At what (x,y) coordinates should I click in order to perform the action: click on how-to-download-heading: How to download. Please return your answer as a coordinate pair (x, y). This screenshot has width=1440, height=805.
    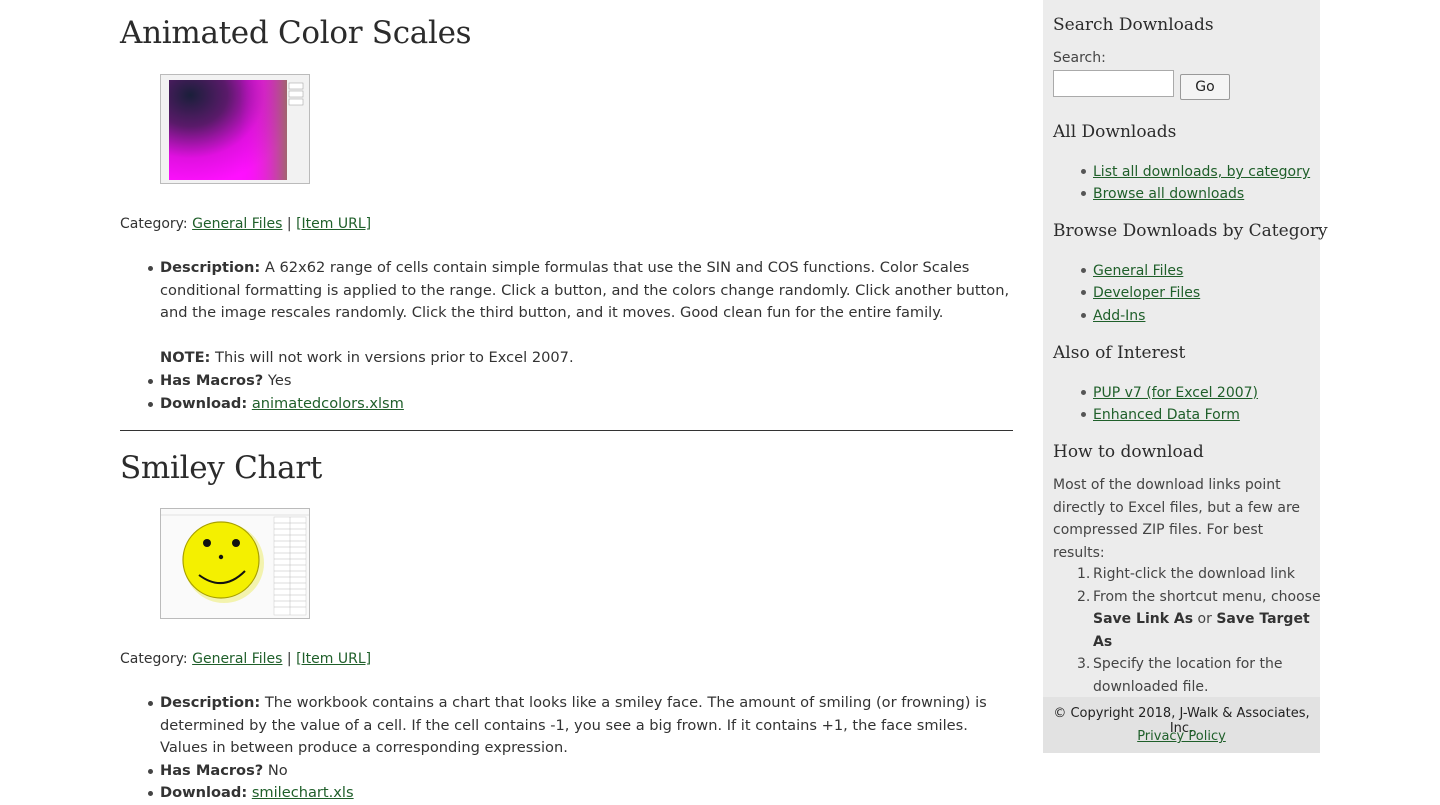
    Looking at the image, I should click on (1128, 452).